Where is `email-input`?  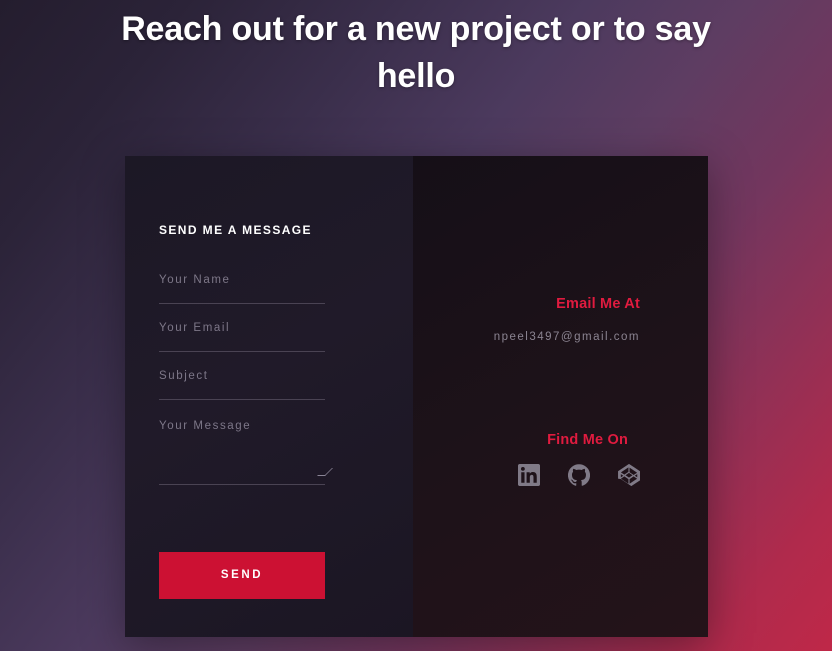
email-input is located at coordinates (242, 336).